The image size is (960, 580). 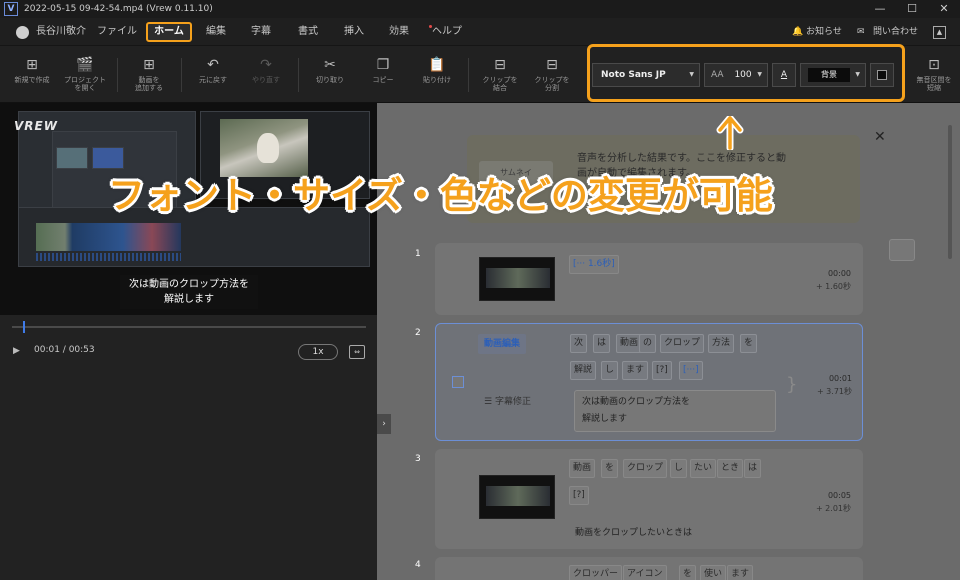 I want to click on font-family-select: Noto Sans JP ▼, so click(x=646, y=75).